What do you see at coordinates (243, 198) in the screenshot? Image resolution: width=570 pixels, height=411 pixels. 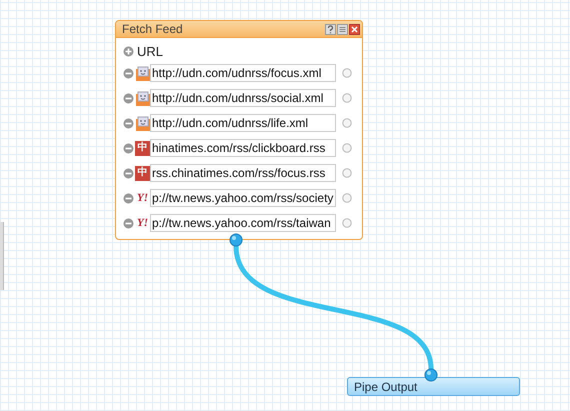 I see `url-input: p://tw.news.yahoo.com/rss/society` at bounding box center [243, 198].